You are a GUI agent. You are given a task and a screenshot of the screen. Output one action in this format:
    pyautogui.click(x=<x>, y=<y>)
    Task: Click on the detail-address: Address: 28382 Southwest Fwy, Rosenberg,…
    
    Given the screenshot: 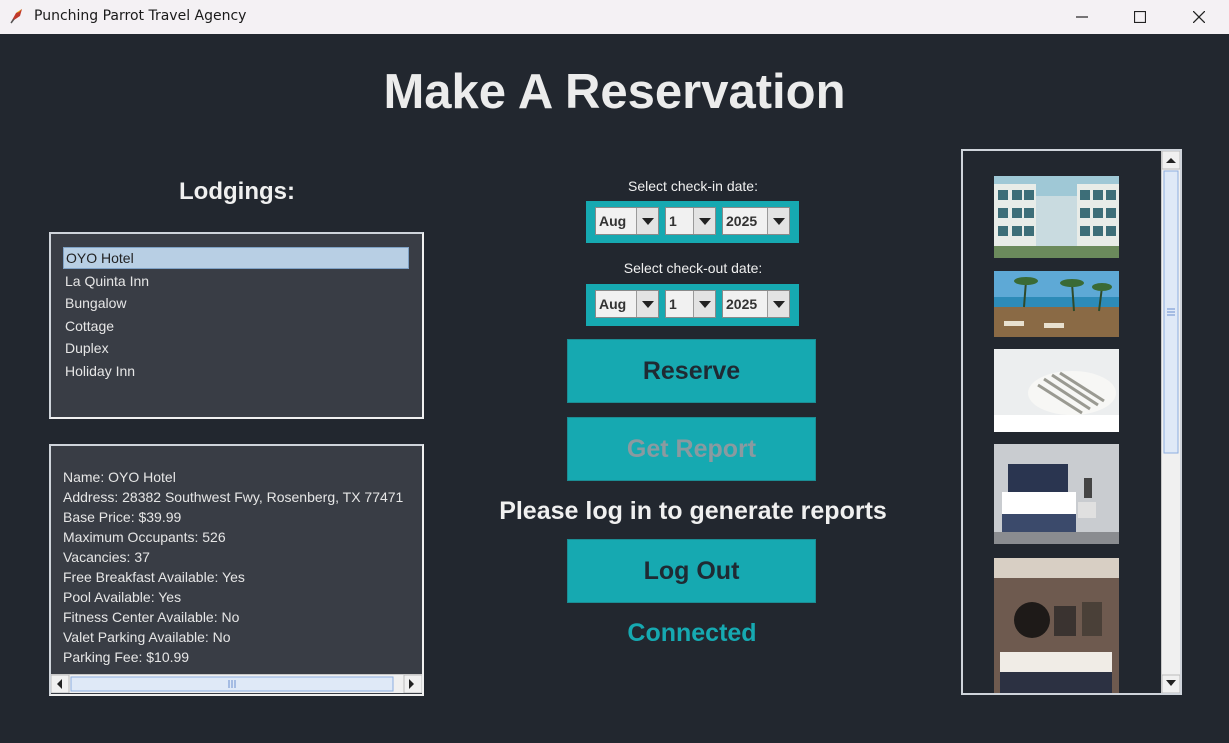 What is the action you would take?
    pyautogui.click(x=233, y=497)
    